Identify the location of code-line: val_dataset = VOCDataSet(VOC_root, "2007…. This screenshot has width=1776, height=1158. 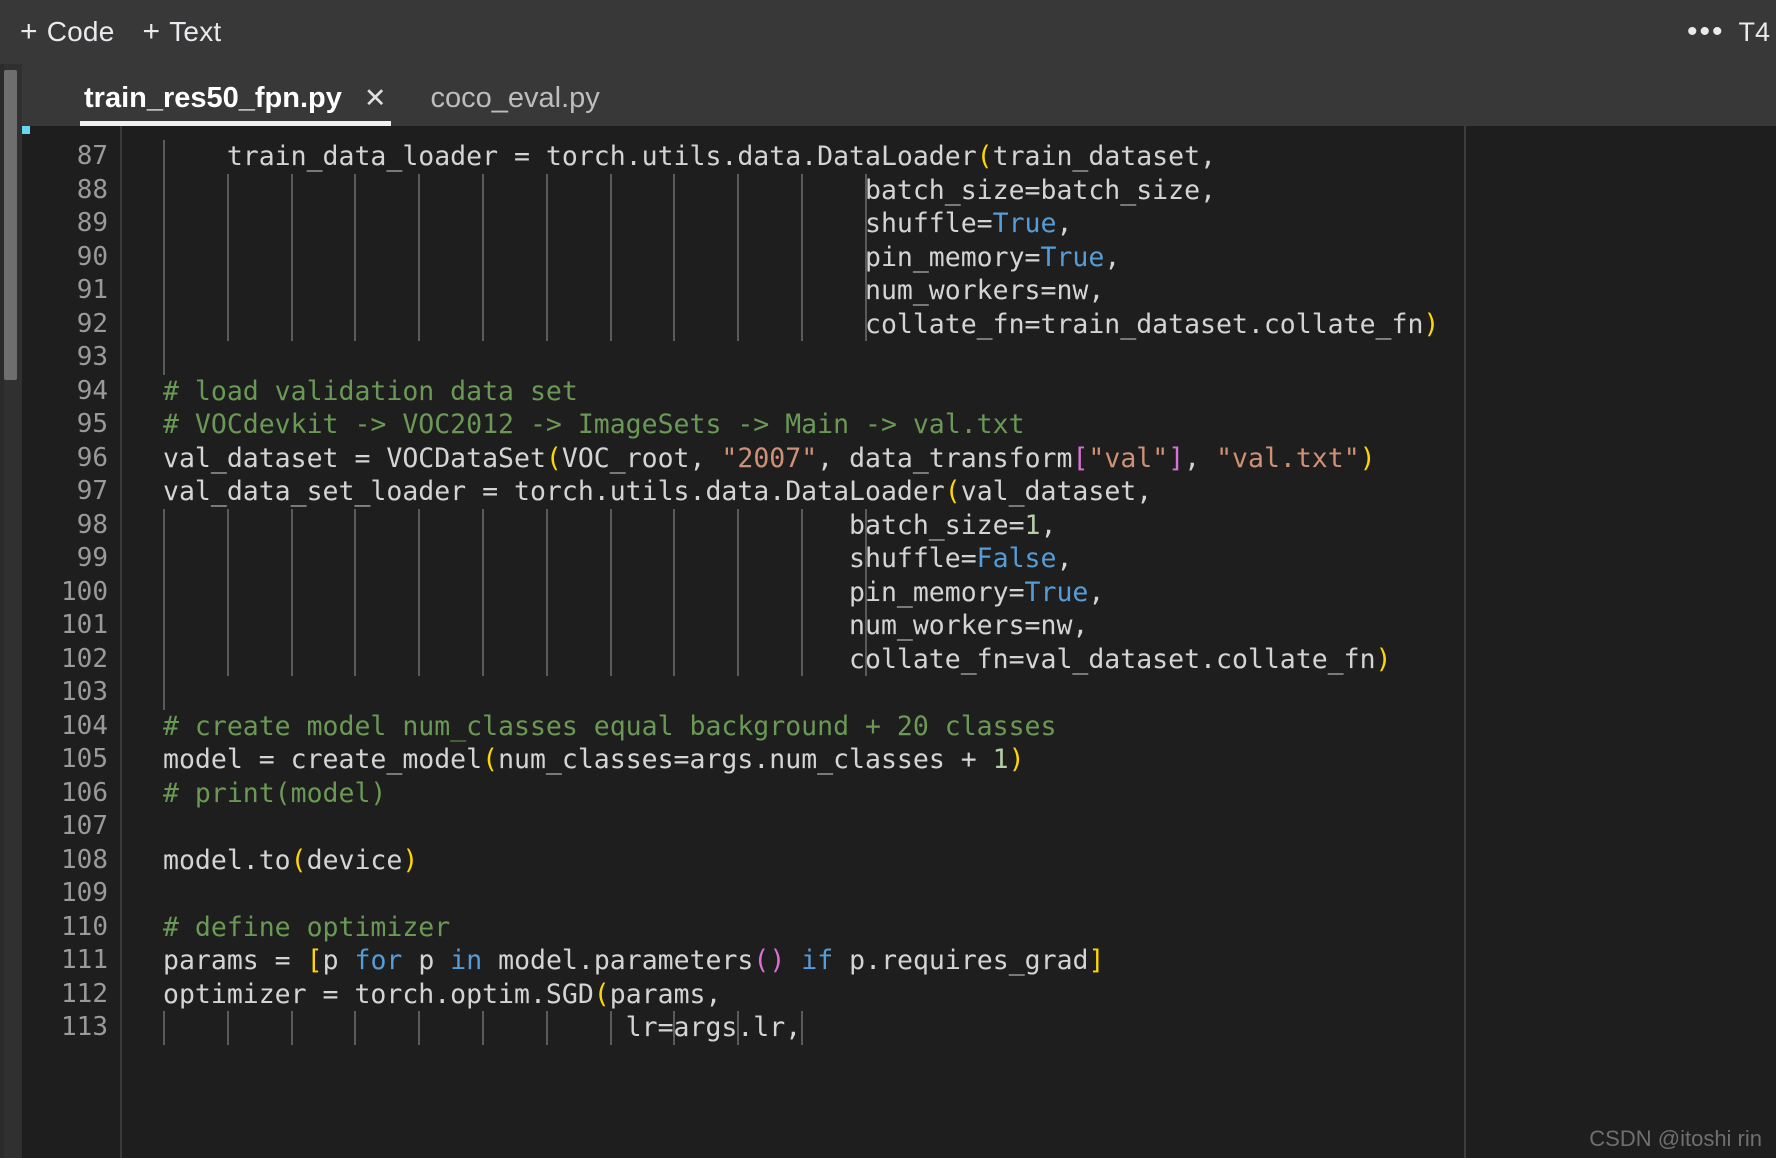
(969, 459).